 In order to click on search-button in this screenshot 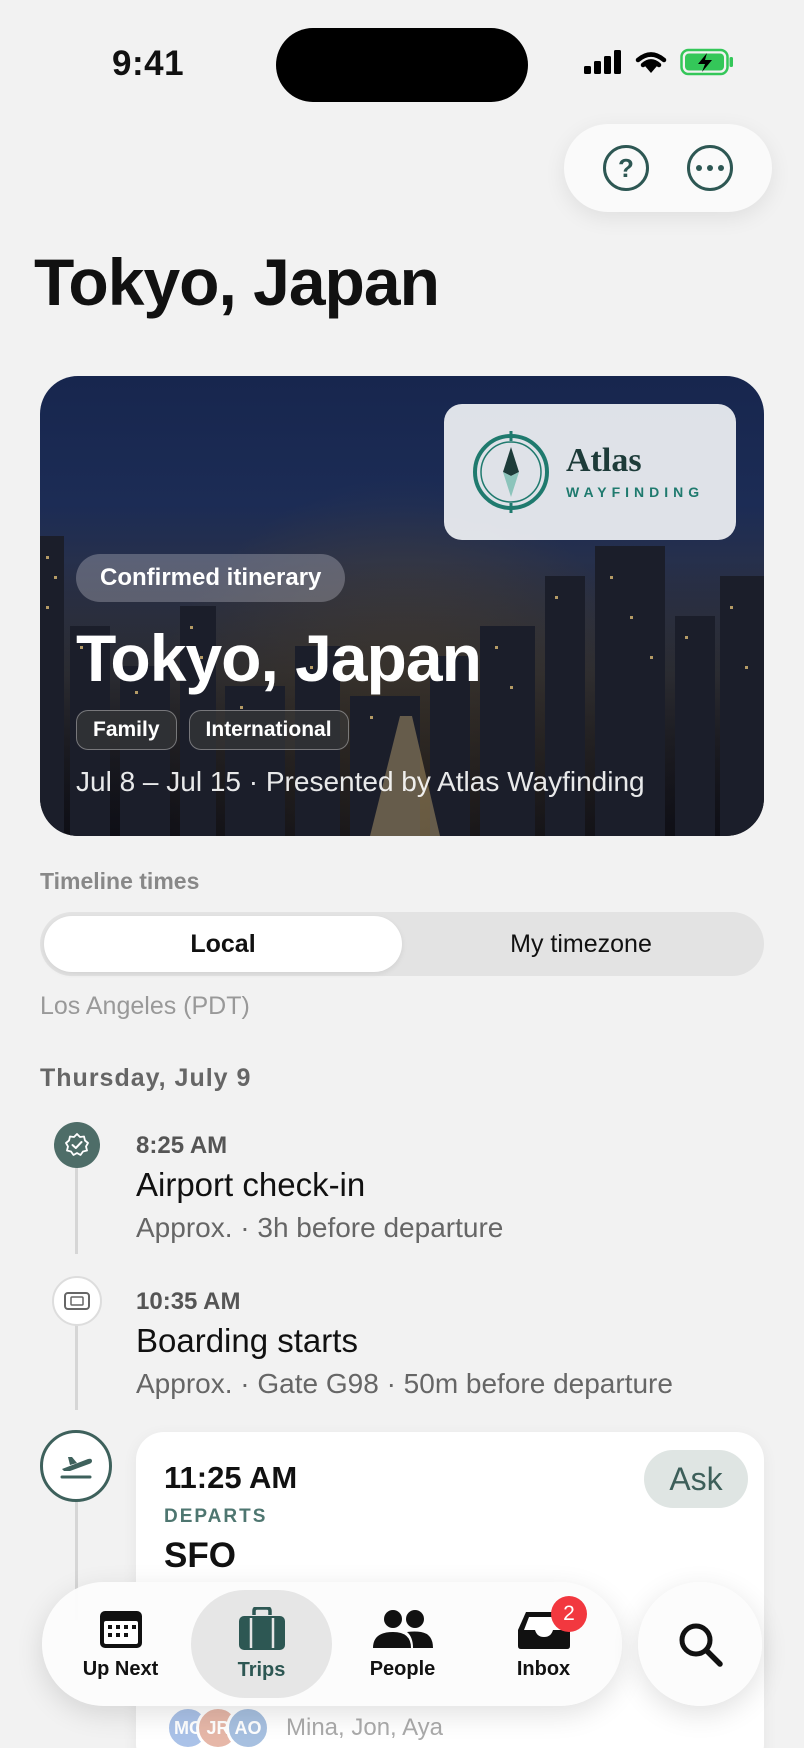, I will do `click(700, 1644)`.